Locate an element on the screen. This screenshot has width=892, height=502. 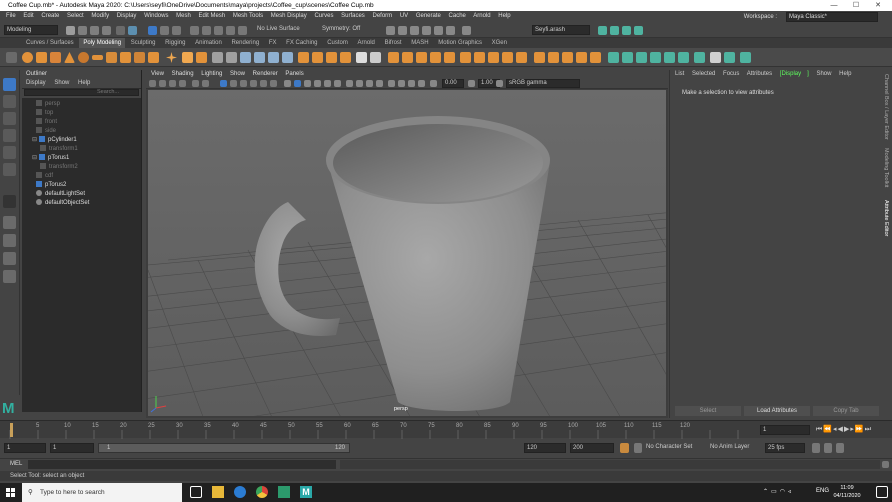
shelf-tab-fx: FX is located at coordinates (273, 43).